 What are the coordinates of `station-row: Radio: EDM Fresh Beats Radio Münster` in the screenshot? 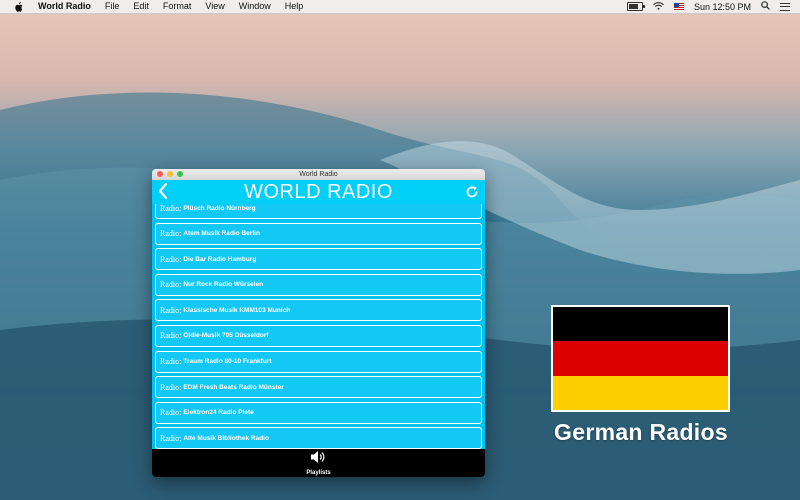 It's located at (318, 387).